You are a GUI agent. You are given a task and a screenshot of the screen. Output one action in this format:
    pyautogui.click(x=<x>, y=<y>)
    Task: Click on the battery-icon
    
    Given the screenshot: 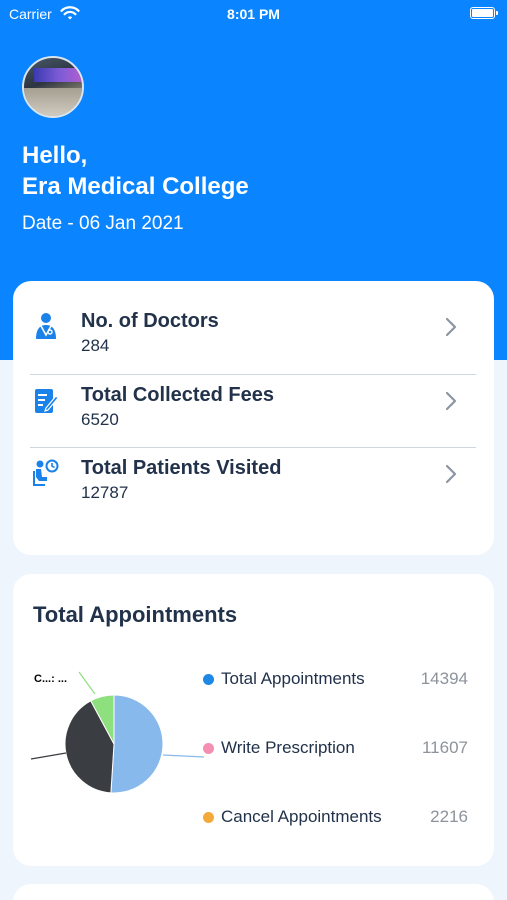 What is the action you would take?
    pyautogui.click(x=484, y=13)
    